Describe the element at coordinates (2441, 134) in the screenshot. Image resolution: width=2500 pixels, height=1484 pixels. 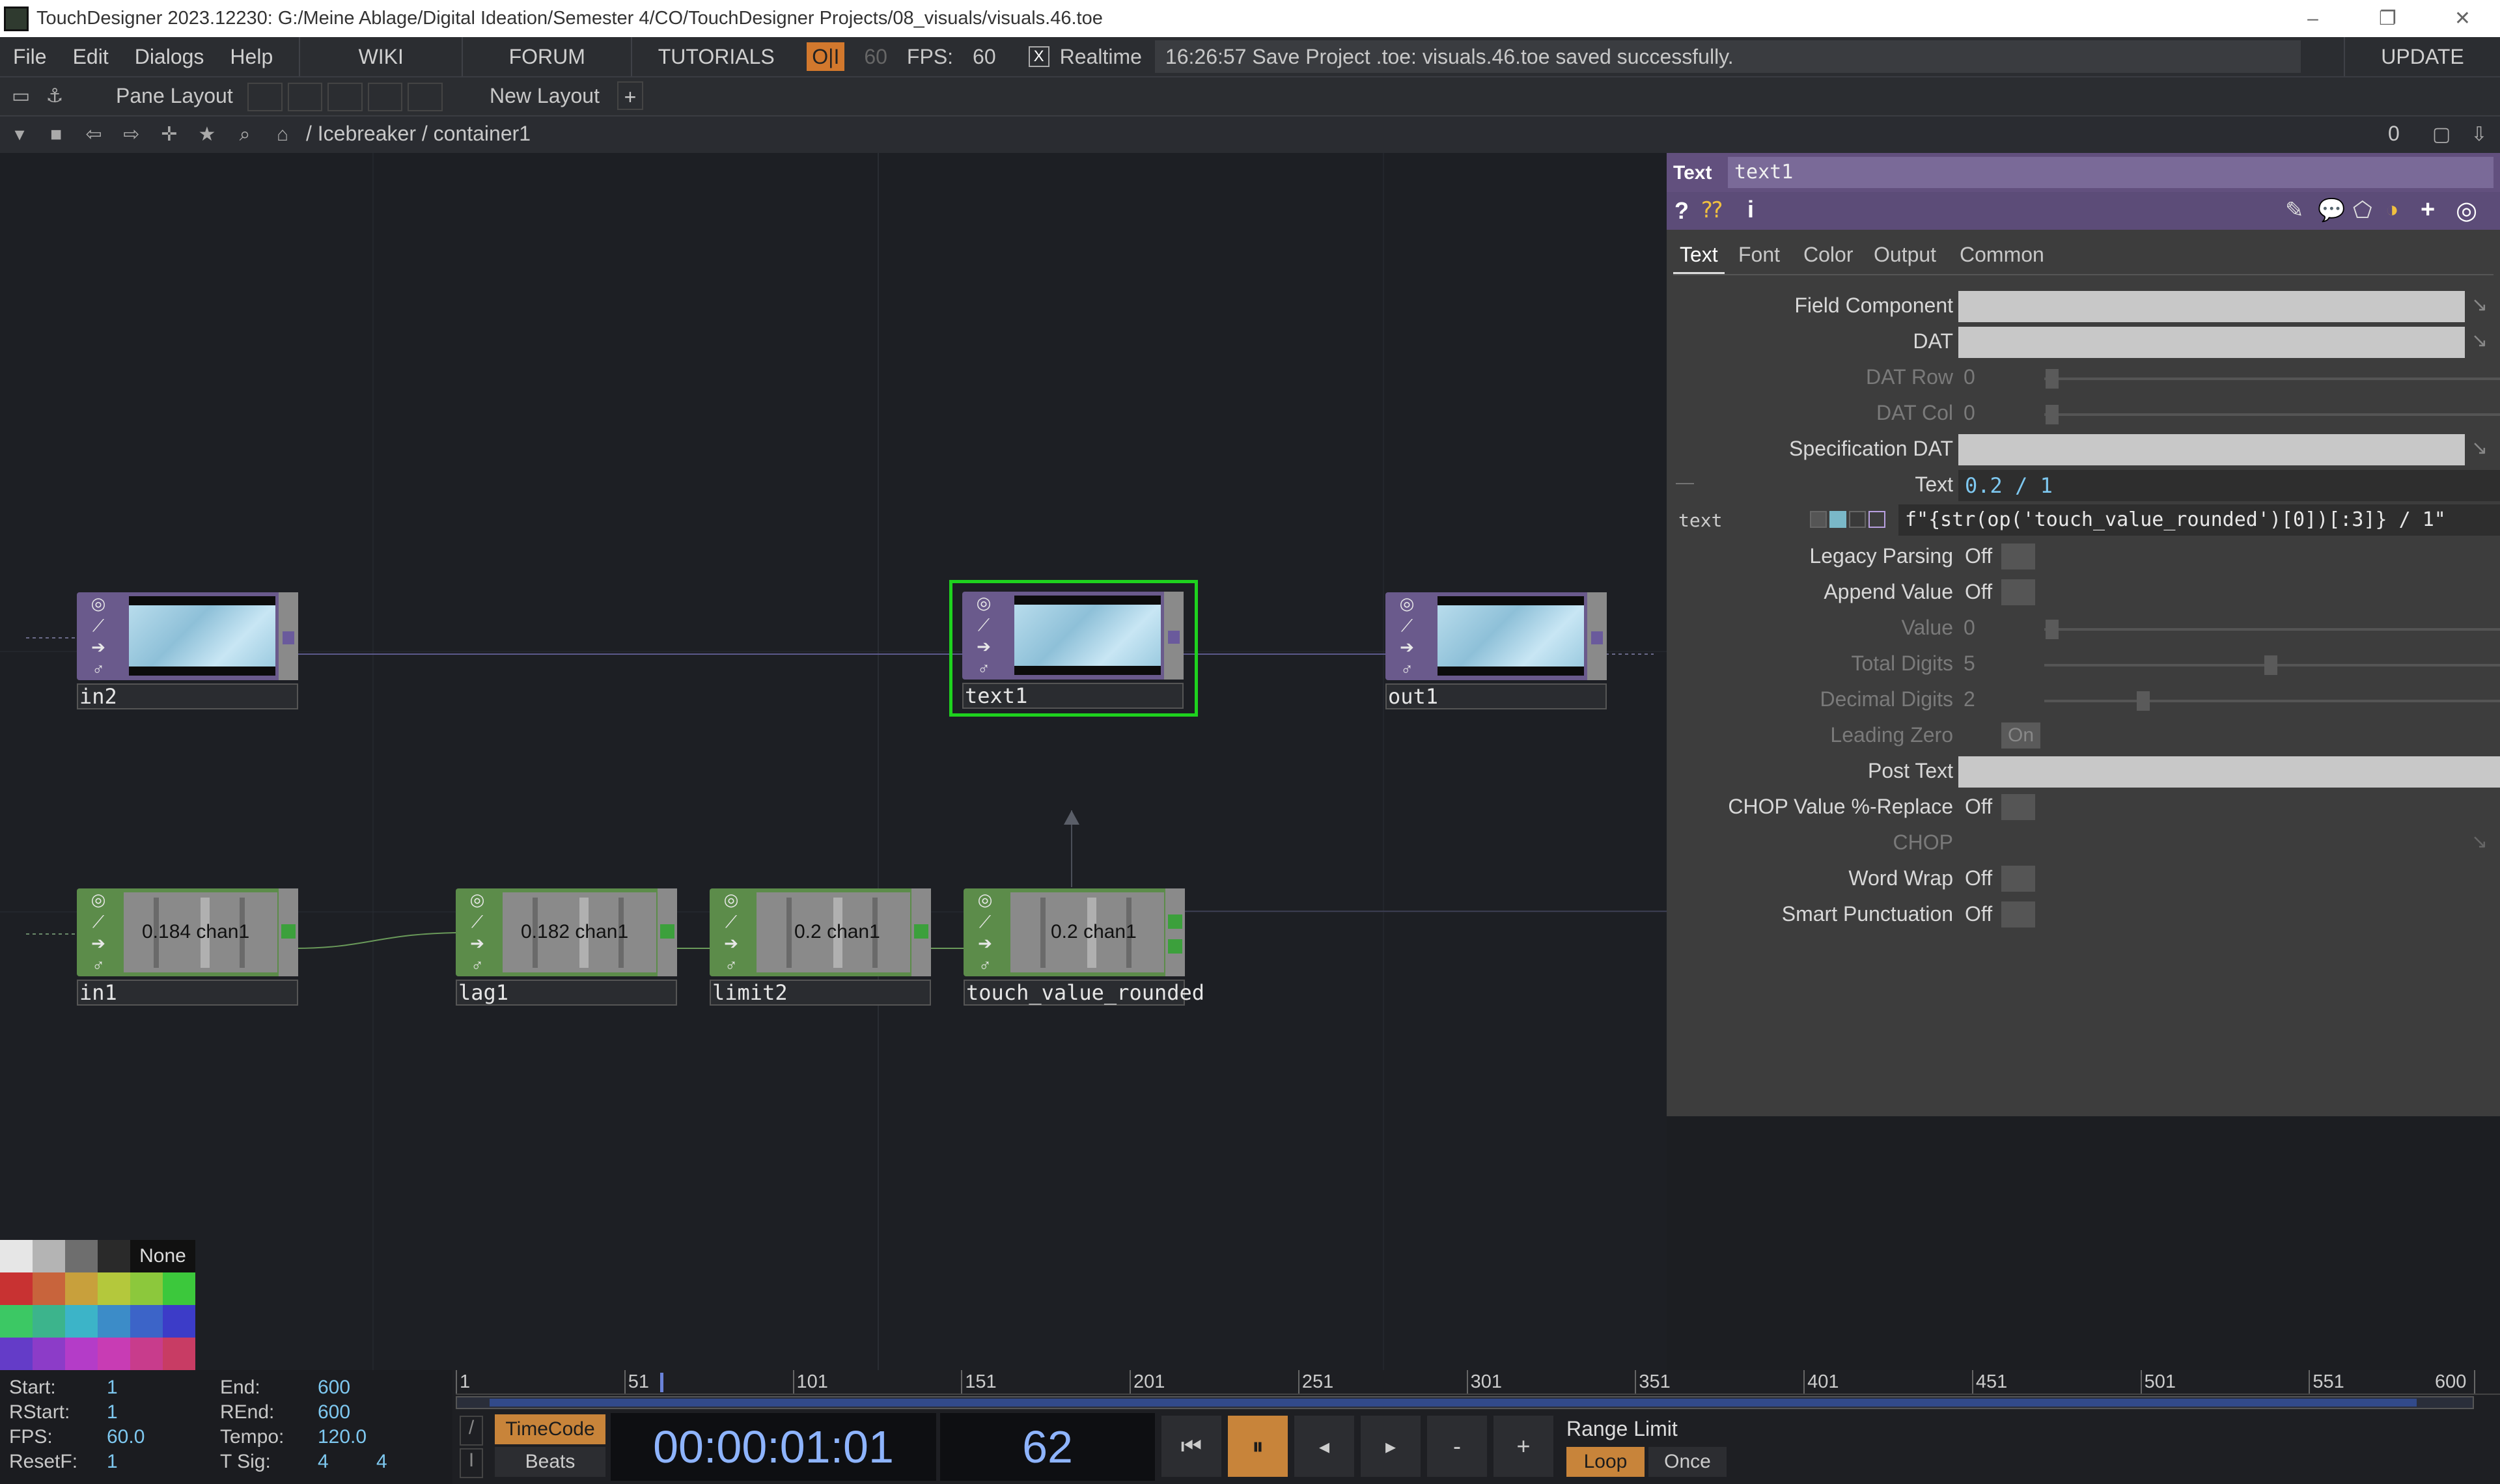
I see `maximize-pane-icon: ▢` at that location.